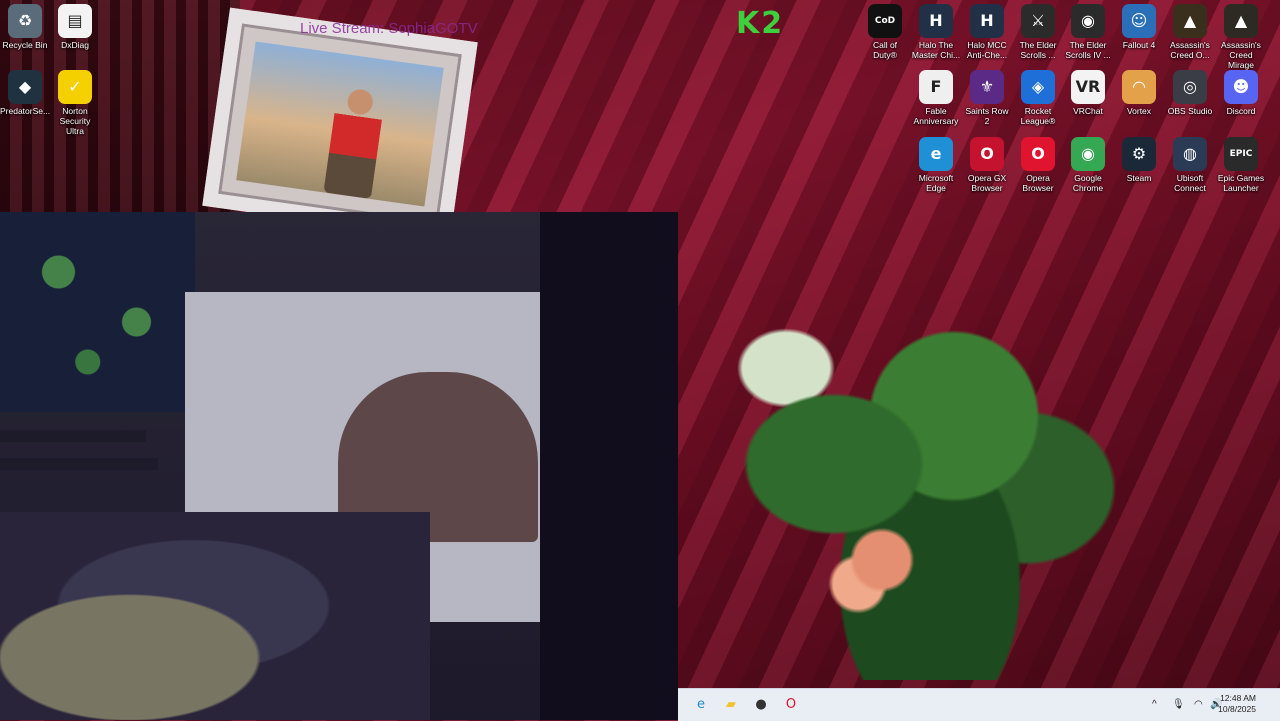  What do you see at coordinates (75, 87) in the screenshot?
I see `norton-icon: ✓` at bounding box center [75, 87].